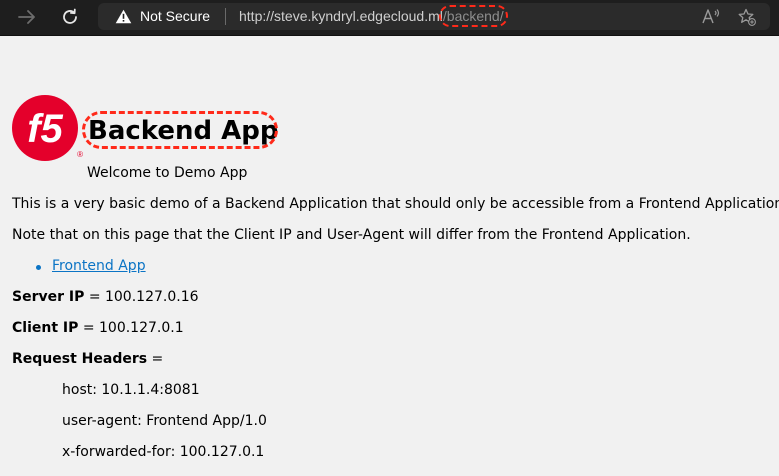 This screenshot has width=779, height=476. What do you see at coordinates (163, 452) in the screenshot?
I see `header-x-forwarded-for: x-forwarded-for: 100.127.0.1` at bounding box center [163, 452].